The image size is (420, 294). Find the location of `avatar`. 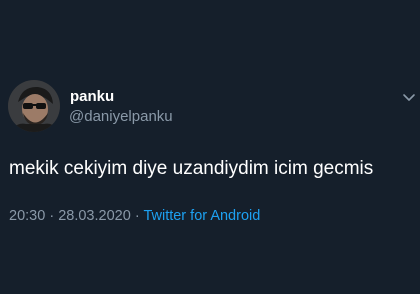

avatar is located at coordinates (34, 106).